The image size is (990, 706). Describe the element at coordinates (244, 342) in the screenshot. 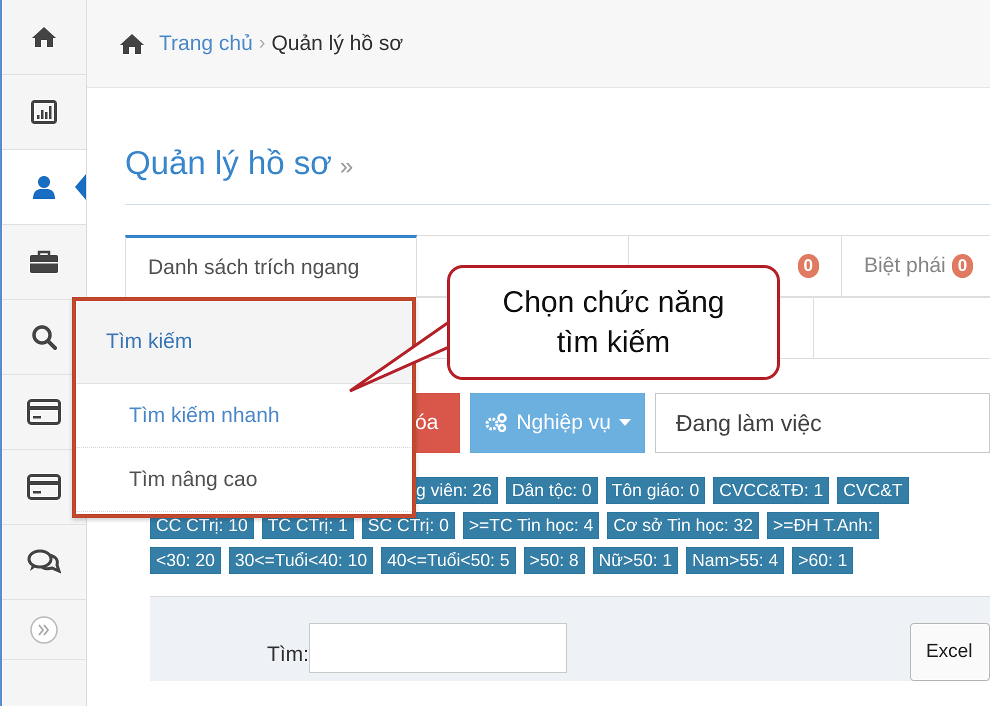

I see `menu-header: Tìm kiếm` at that location.